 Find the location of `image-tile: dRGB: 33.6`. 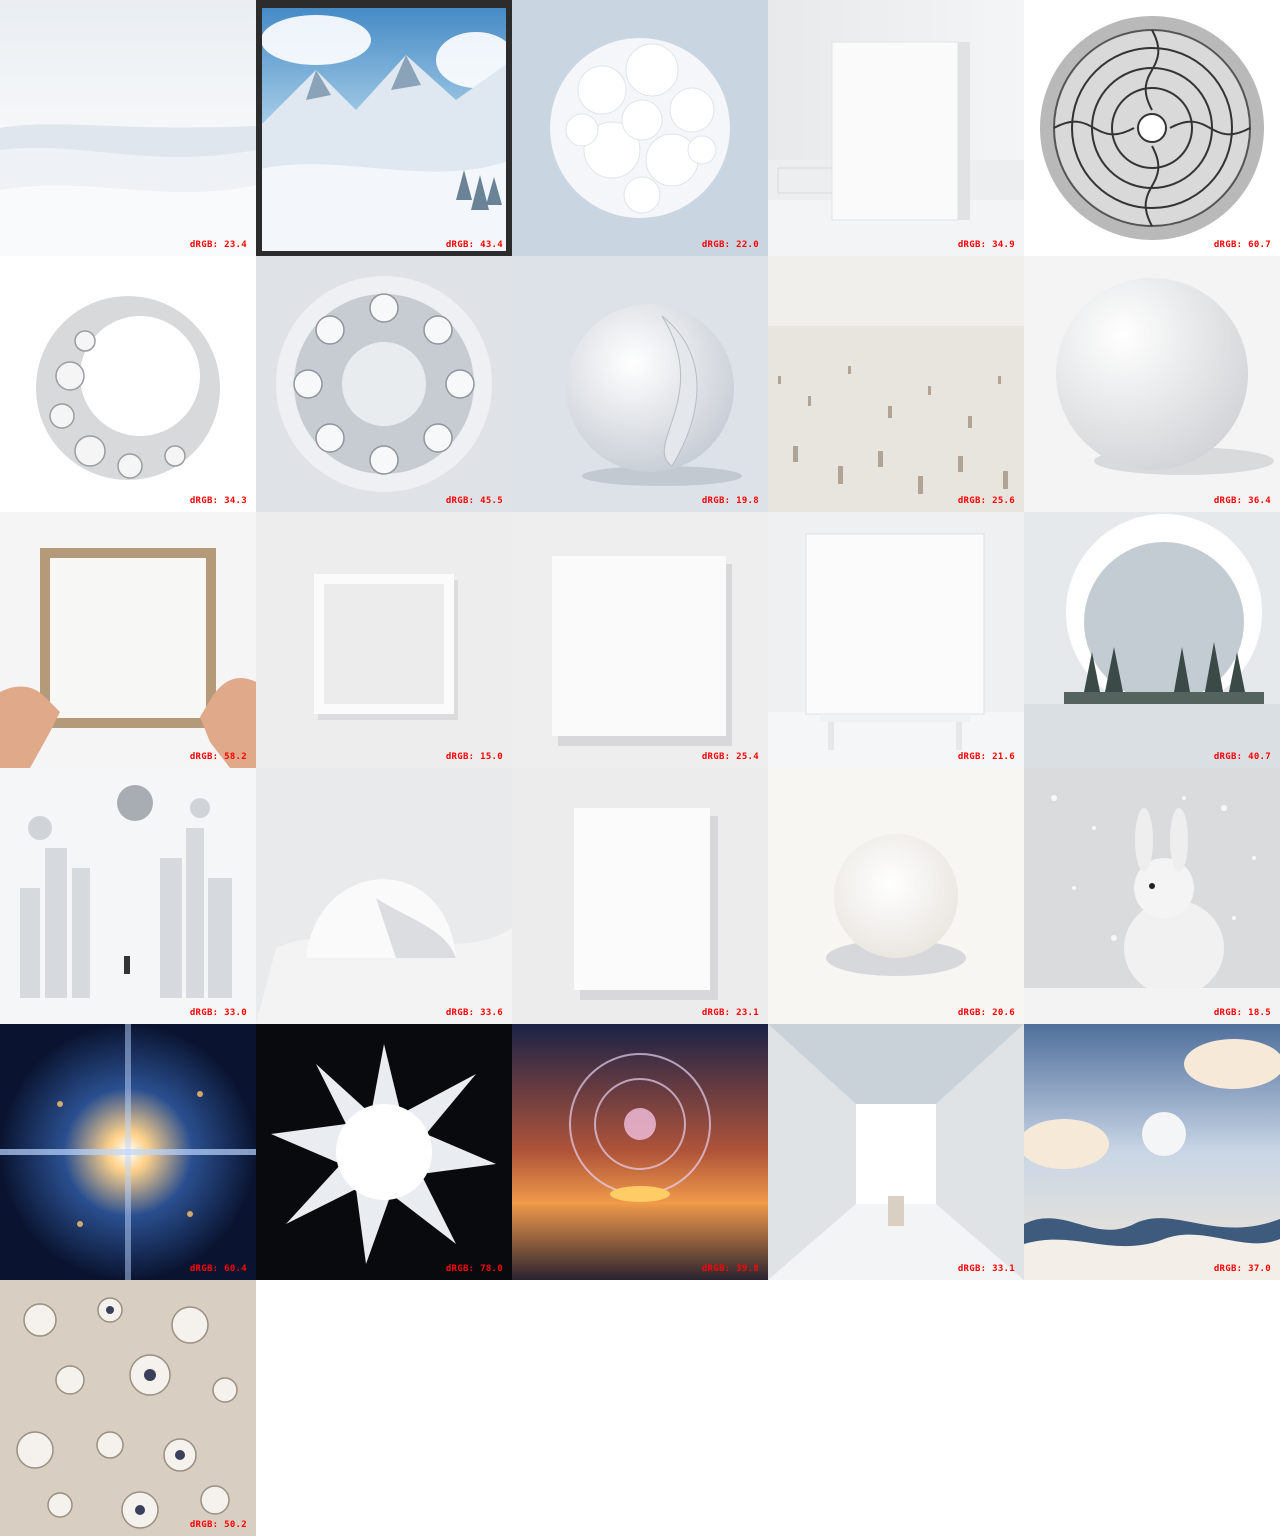

image-tile: dRGB: 33.6 is located at coordinates (384, 896).